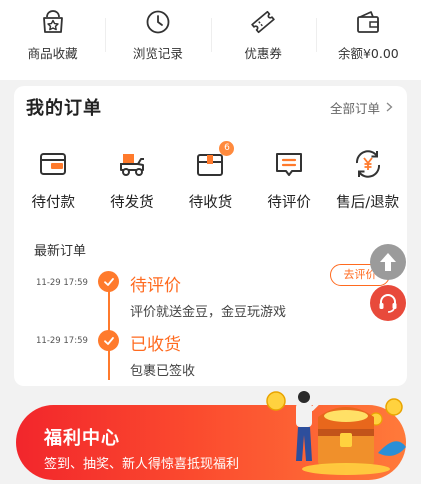 The width and height of the screenshot is (421, 484). I want to click on status-badge: 6, so click(227, 148).